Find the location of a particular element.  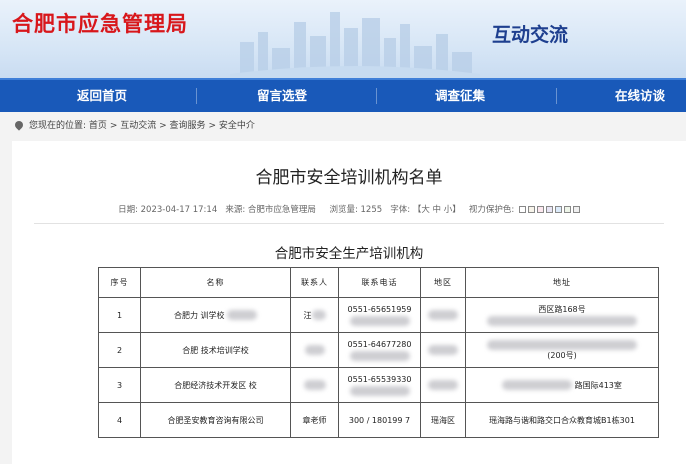

city-skyline-graphic is located at coordinates (355, 45).